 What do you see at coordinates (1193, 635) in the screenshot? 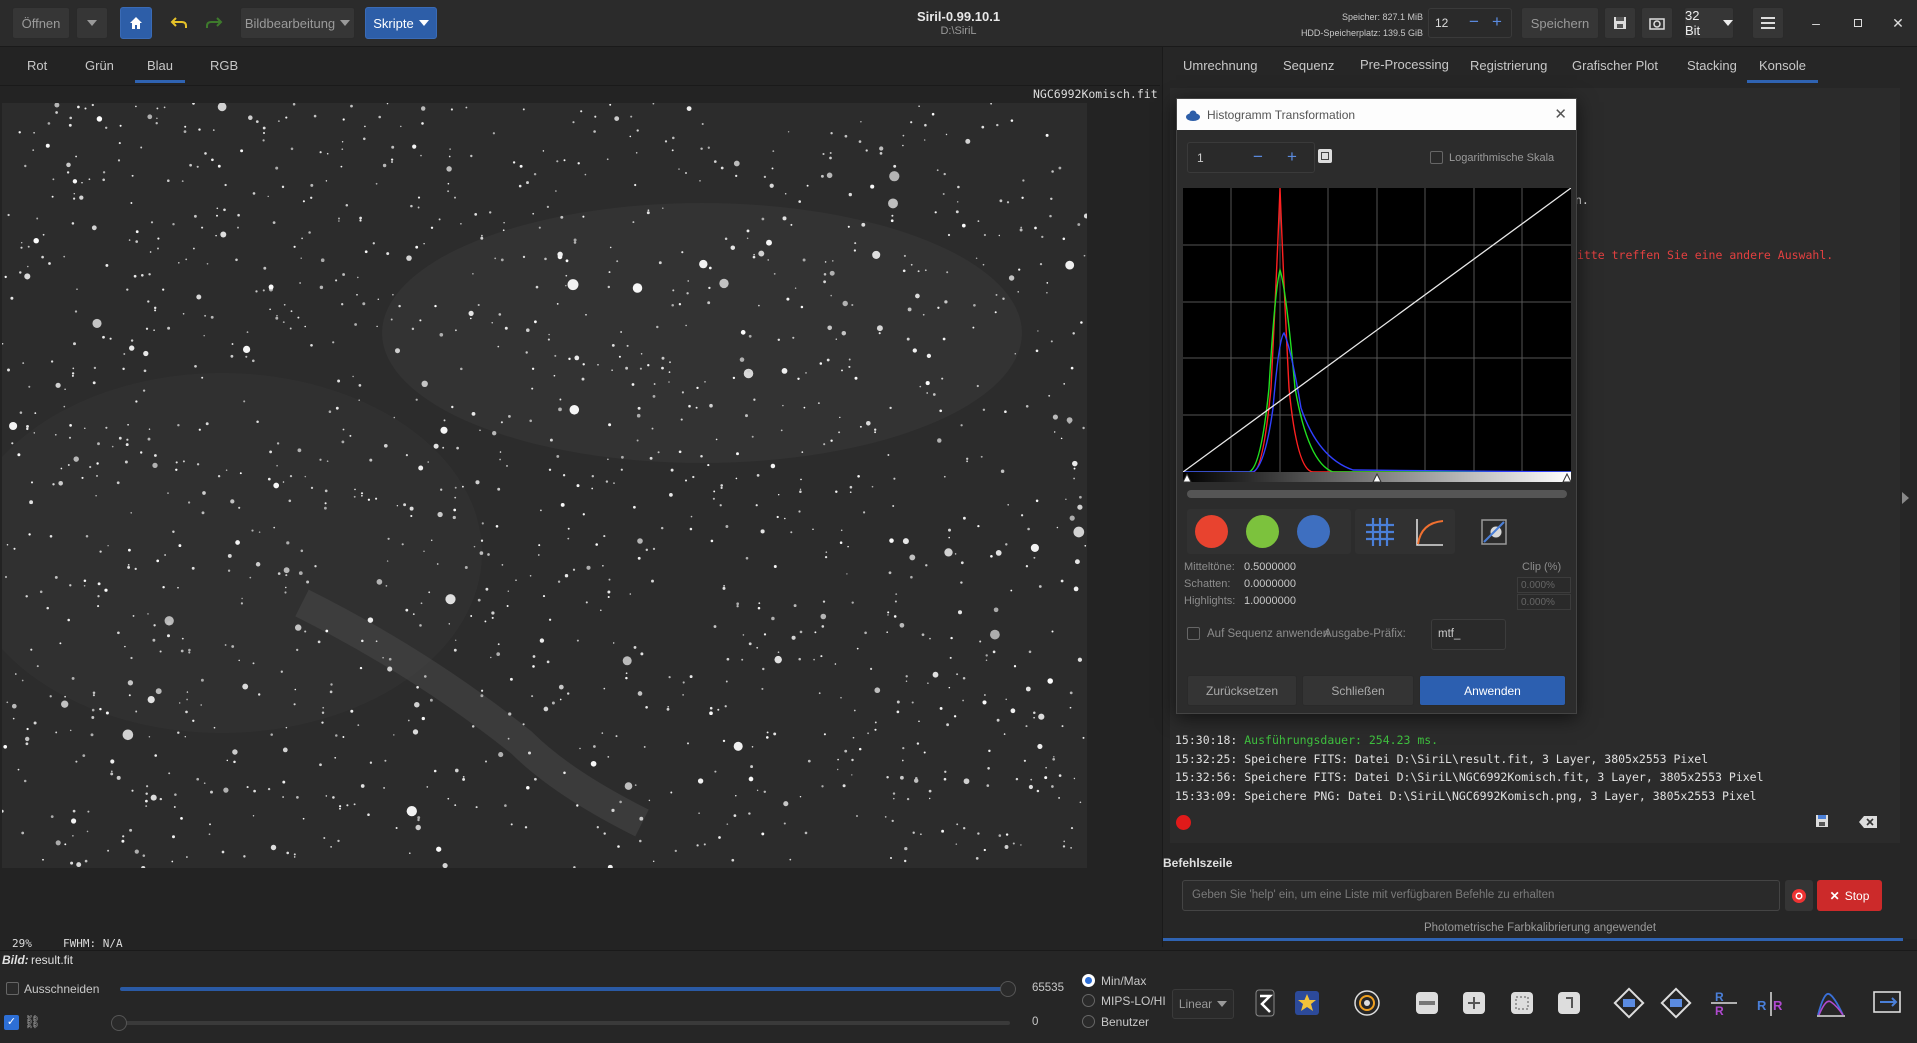
I see `apply-sequence-checkbox` at bounding box center [1193, 635].